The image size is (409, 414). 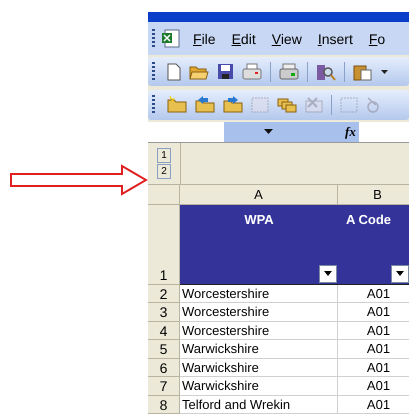 What do you see at coordinates (233, 105) in the screenshot?
I see `folder-right-arrow-icon` at bounding box center [233, 105].